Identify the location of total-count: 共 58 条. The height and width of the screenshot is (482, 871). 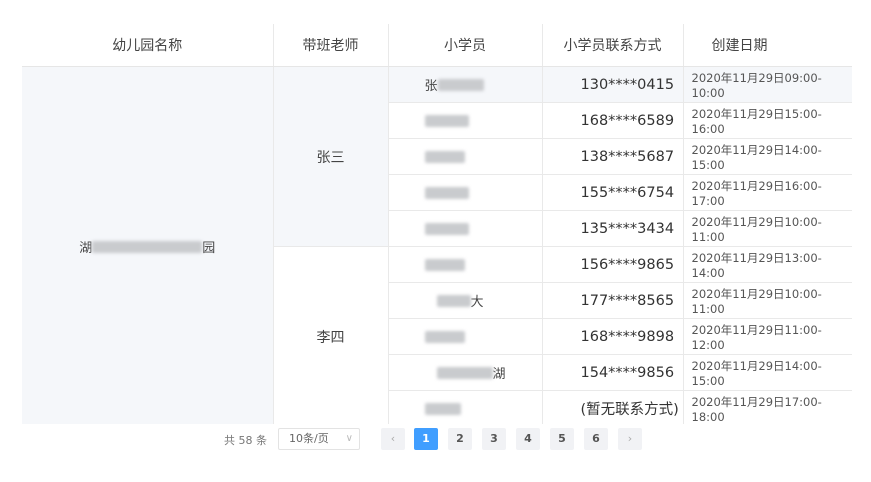
(245, 440).